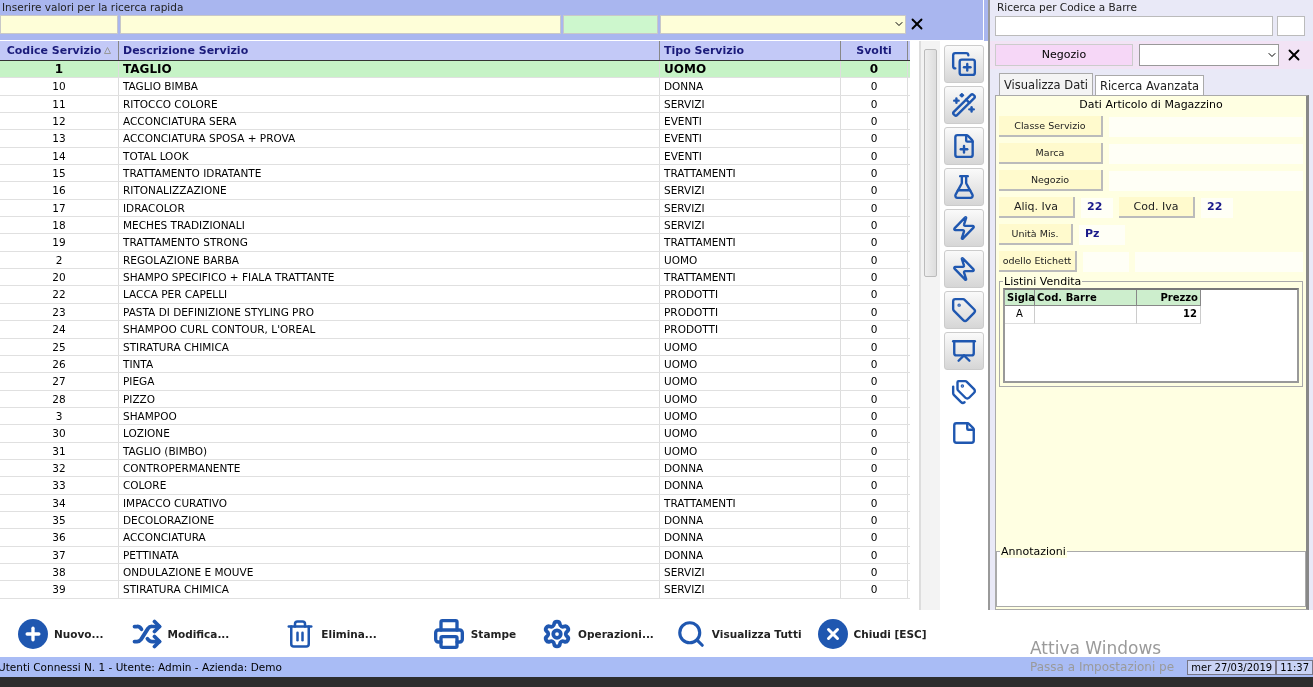  Describe the element at coordinates (59, 138) in the screenshot. I see `table-cell: 13` at that location.